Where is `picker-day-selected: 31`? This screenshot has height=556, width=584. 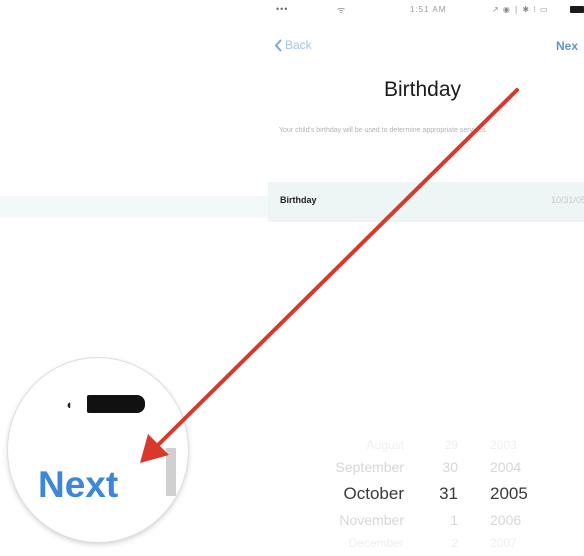 picker-day-selected: 31 is located at coordinates (448, 493).